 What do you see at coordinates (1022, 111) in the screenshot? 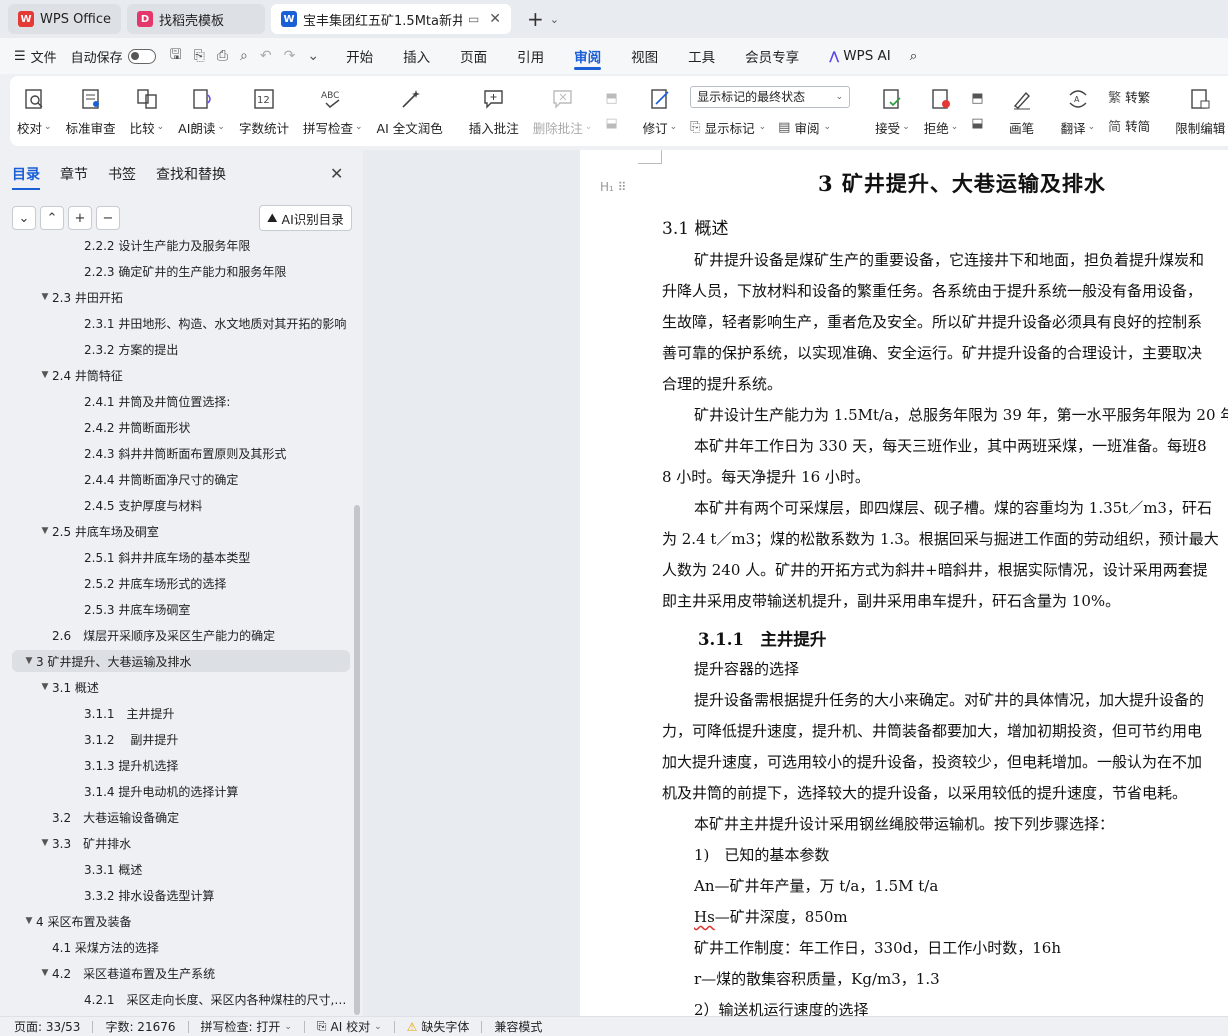
I see `pen-button: 画笔` at bounding box center [1022, 111].